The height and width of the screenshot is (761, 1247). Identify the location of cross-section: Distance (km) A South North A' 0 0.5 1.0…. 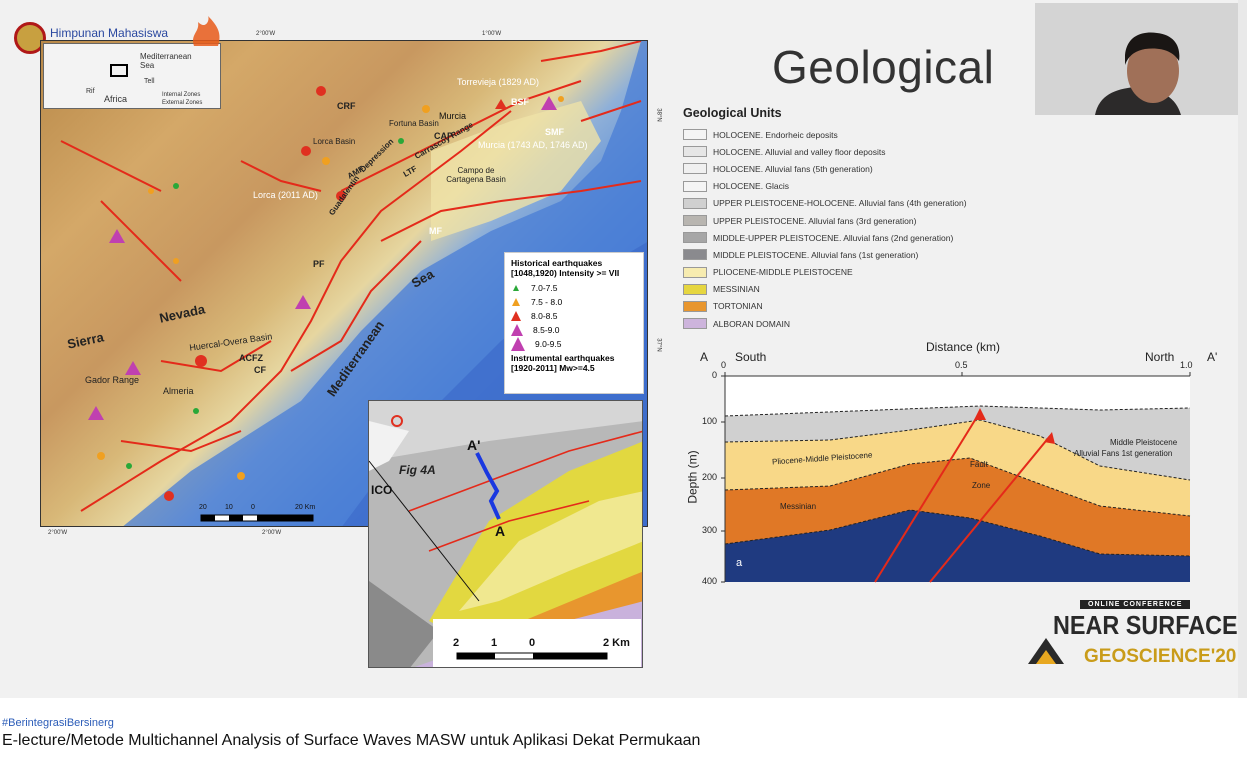
(951, 463).